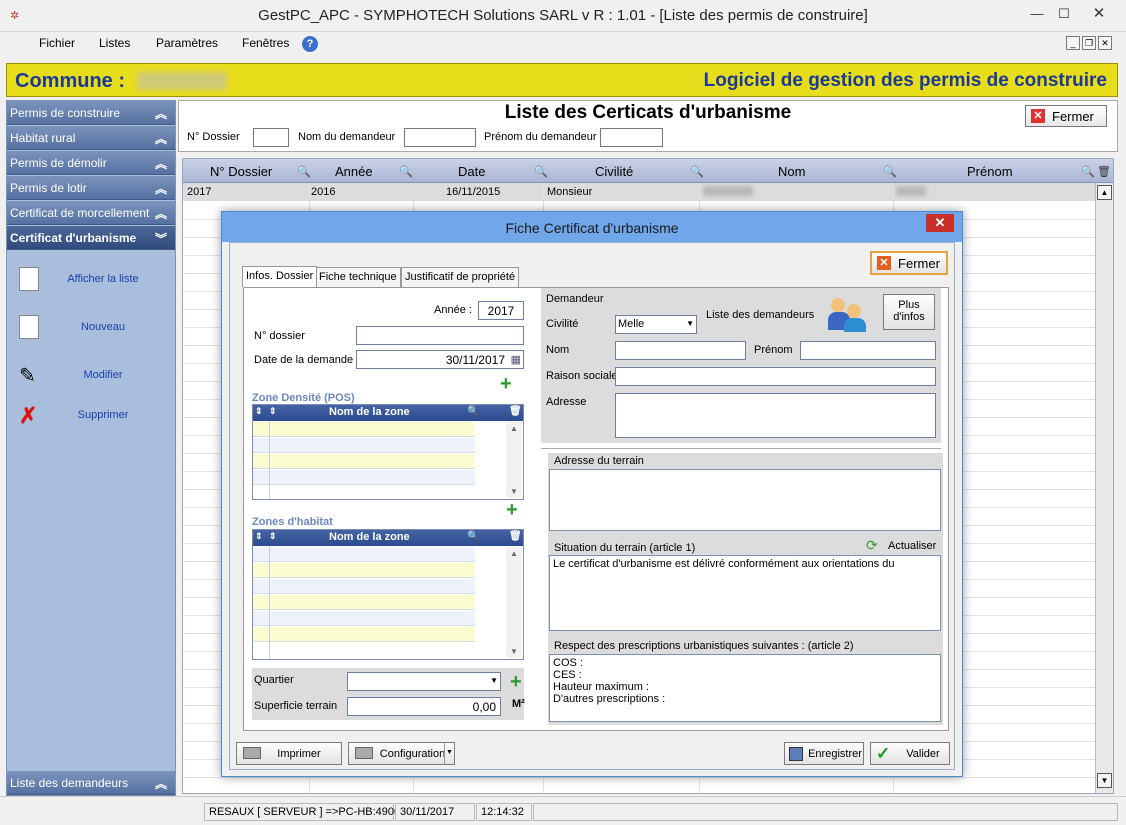  What do you see at coordinates (1037, 14) in the screenshot?
I see `minimize-icon: —` at bounding box center [1037, 14].